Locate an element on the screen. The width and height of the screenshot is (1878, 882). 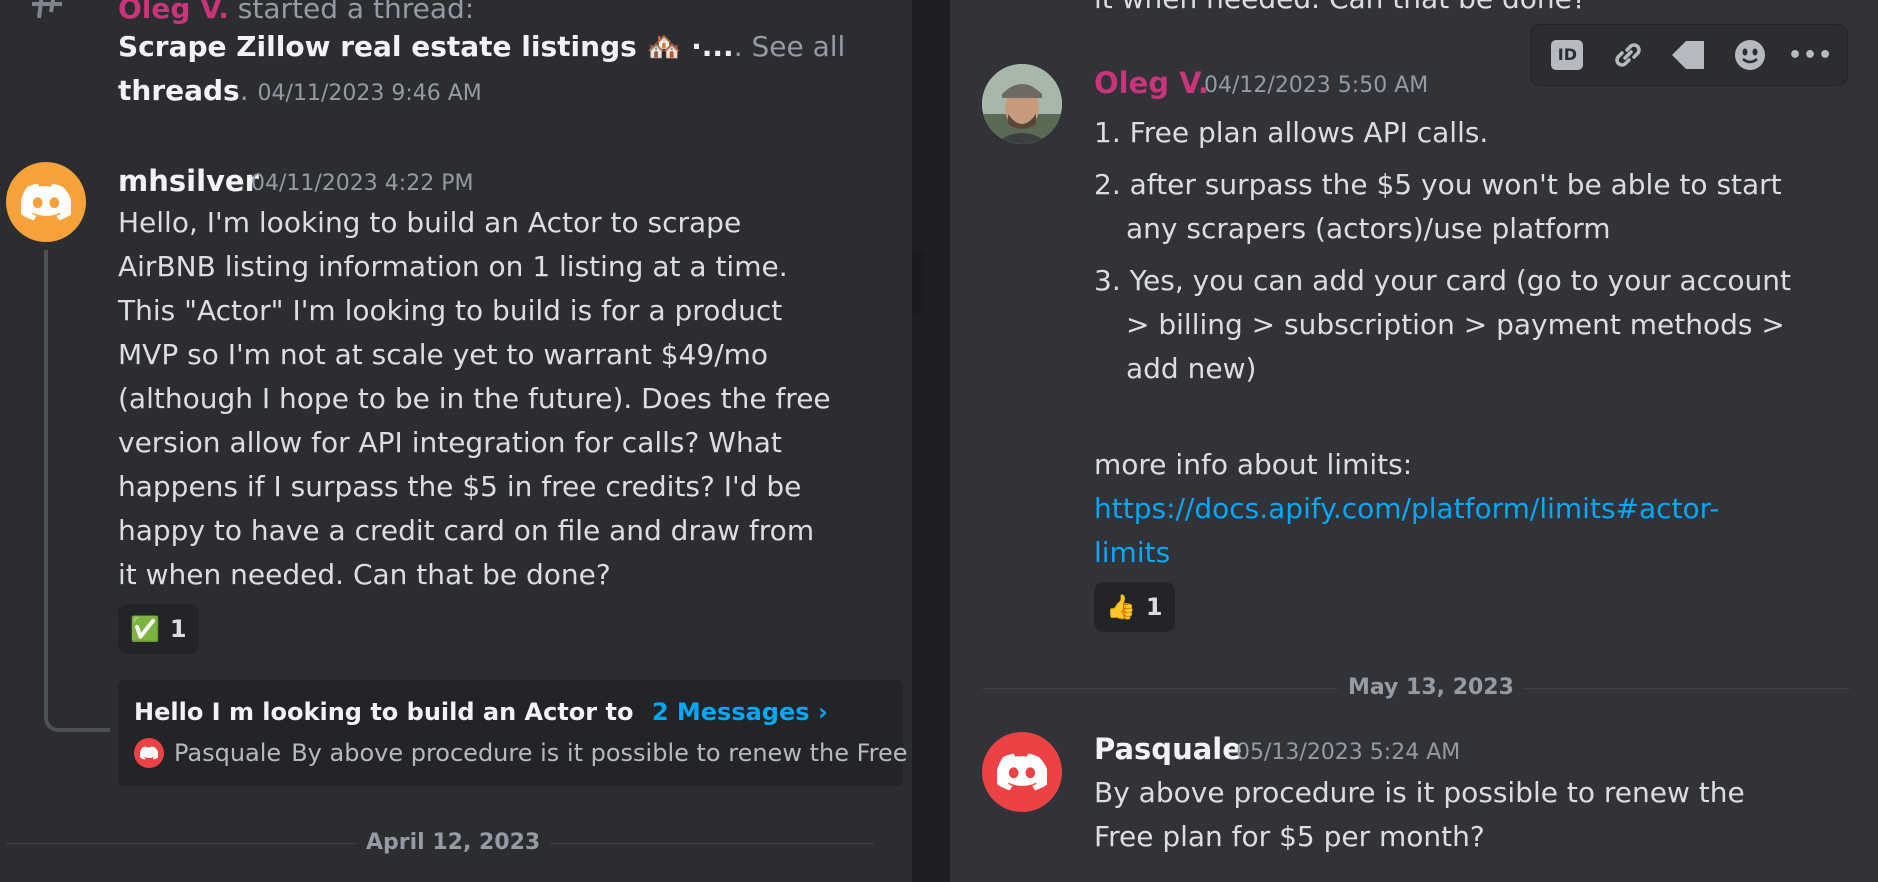
see-all-threads-link: threads is located at coordinates (179, 90).